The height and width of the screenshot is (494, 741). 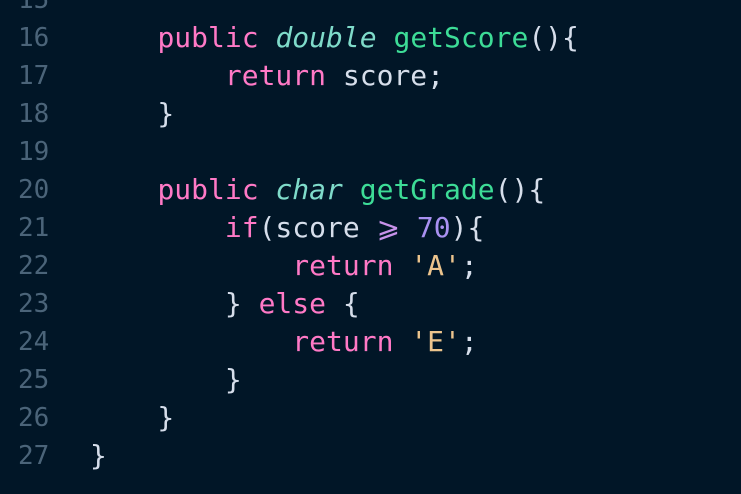 I want to click on line-number: 17, so click(x=34, y=76).